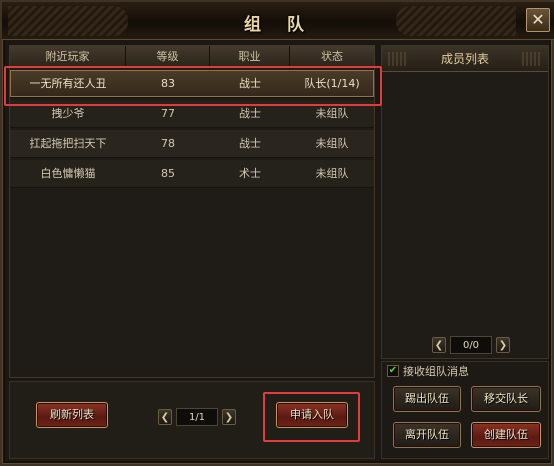  I want to click on title-bar: 组 队 ✕, so click(278, 21).